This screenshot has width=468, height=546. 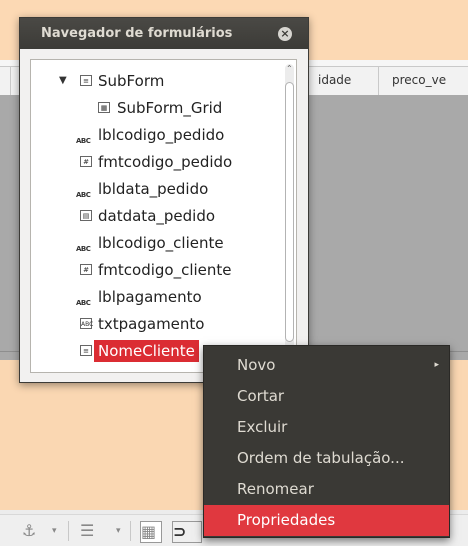 What do you see at coordinates (335, 80) in the screenshot?
I see `column-header-quantidade: idade` at bounding box center [335, 80].